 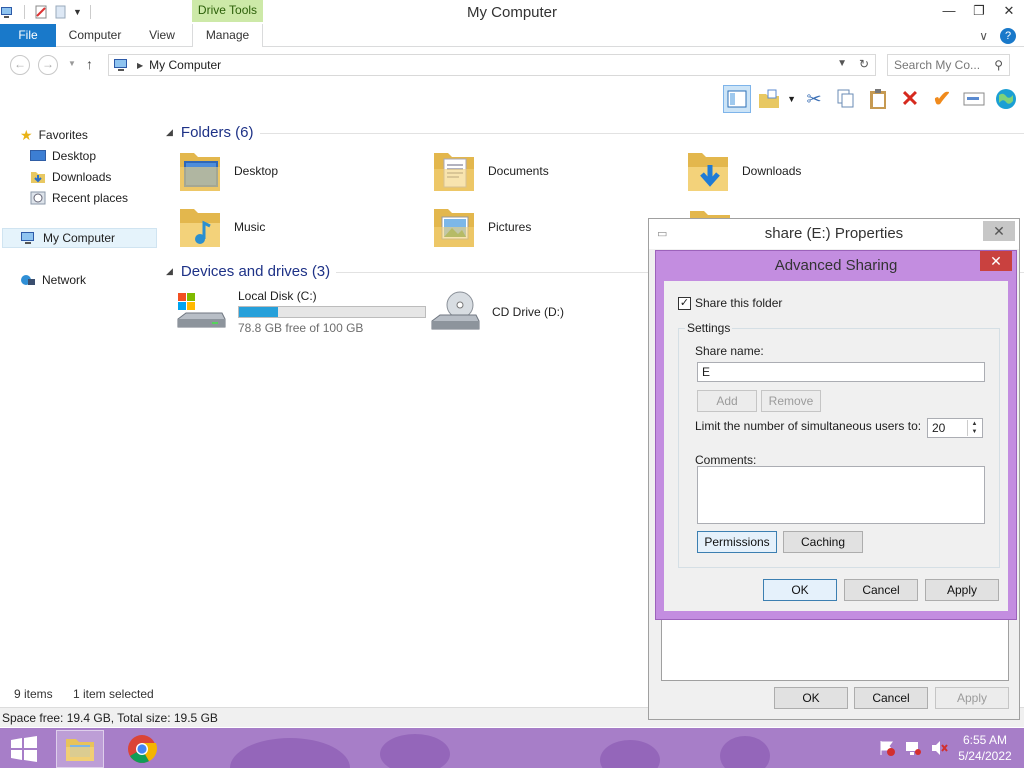 I want to click on drives-group-header: ◢ Devices and drives (3), so click(x=248, y=271).